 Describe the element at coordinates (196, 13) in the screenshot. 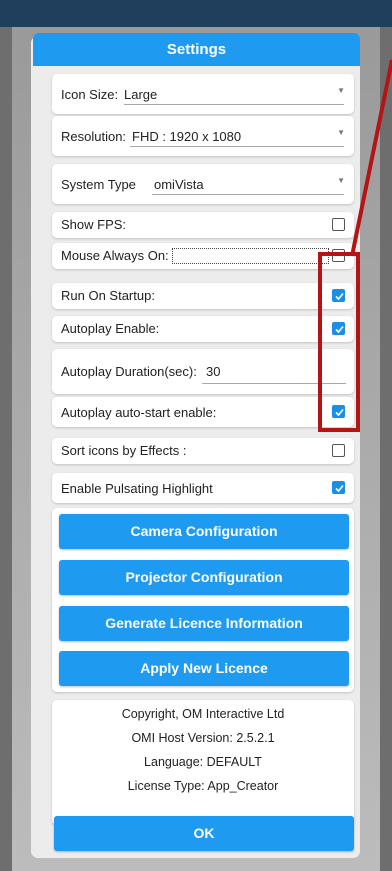

I see `window-top-bar` at that location.